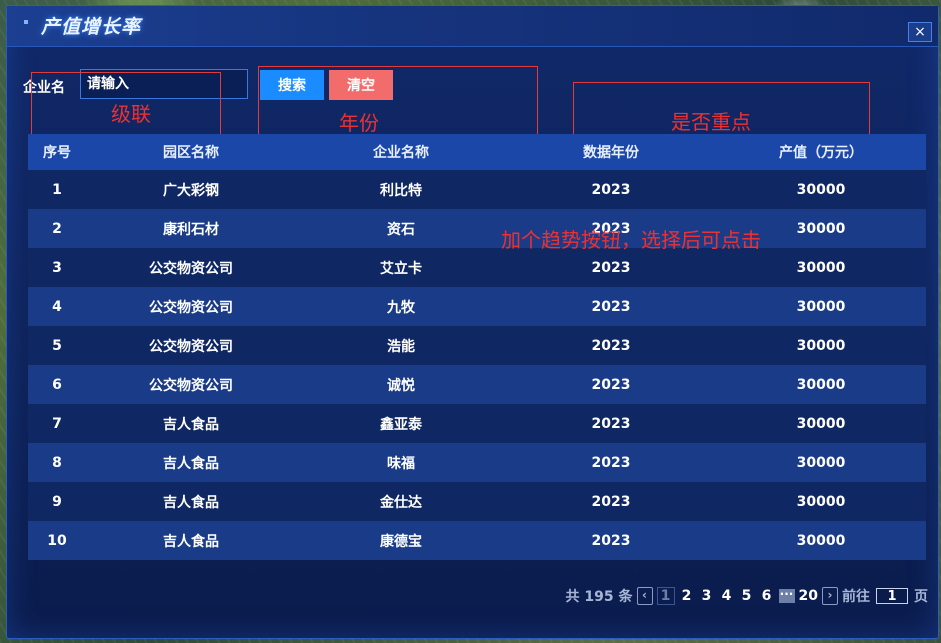  Describe the element at coordinates (477, 423) in the screenshot. I see `table-row: 7 吉人食品 鑫亚泰 2023 30000` at that location.